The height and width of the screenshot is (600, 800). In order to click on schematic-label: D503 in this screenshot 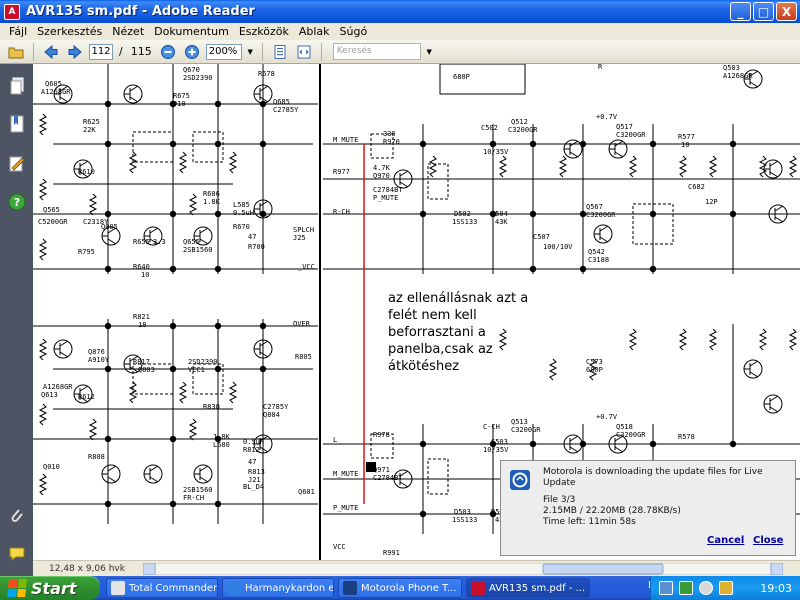, I will do `click(462, 512)`.